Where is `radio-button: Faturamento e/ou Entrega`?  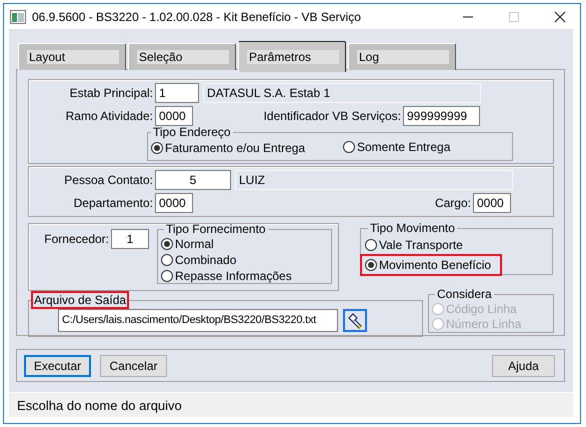
radio-button: Faturamento e/ou Entrega is located at coordinates (228, 148).